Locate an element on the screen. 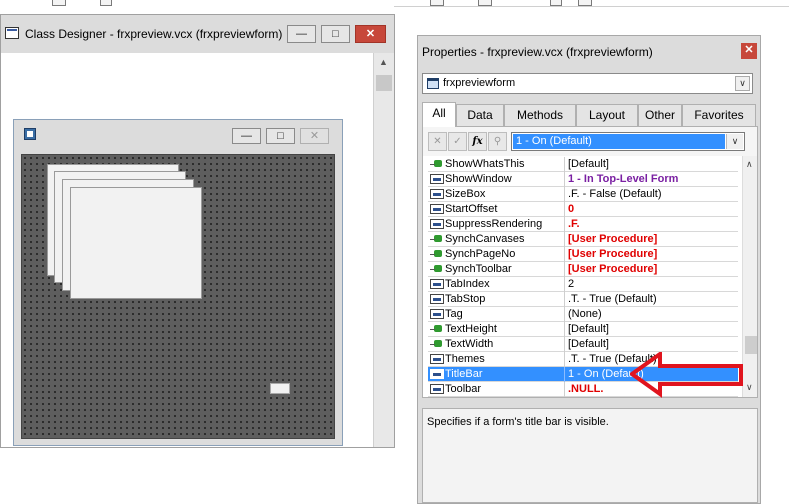  property-value: 1 - In Top-Level Form is located at coordinates (623, 179).